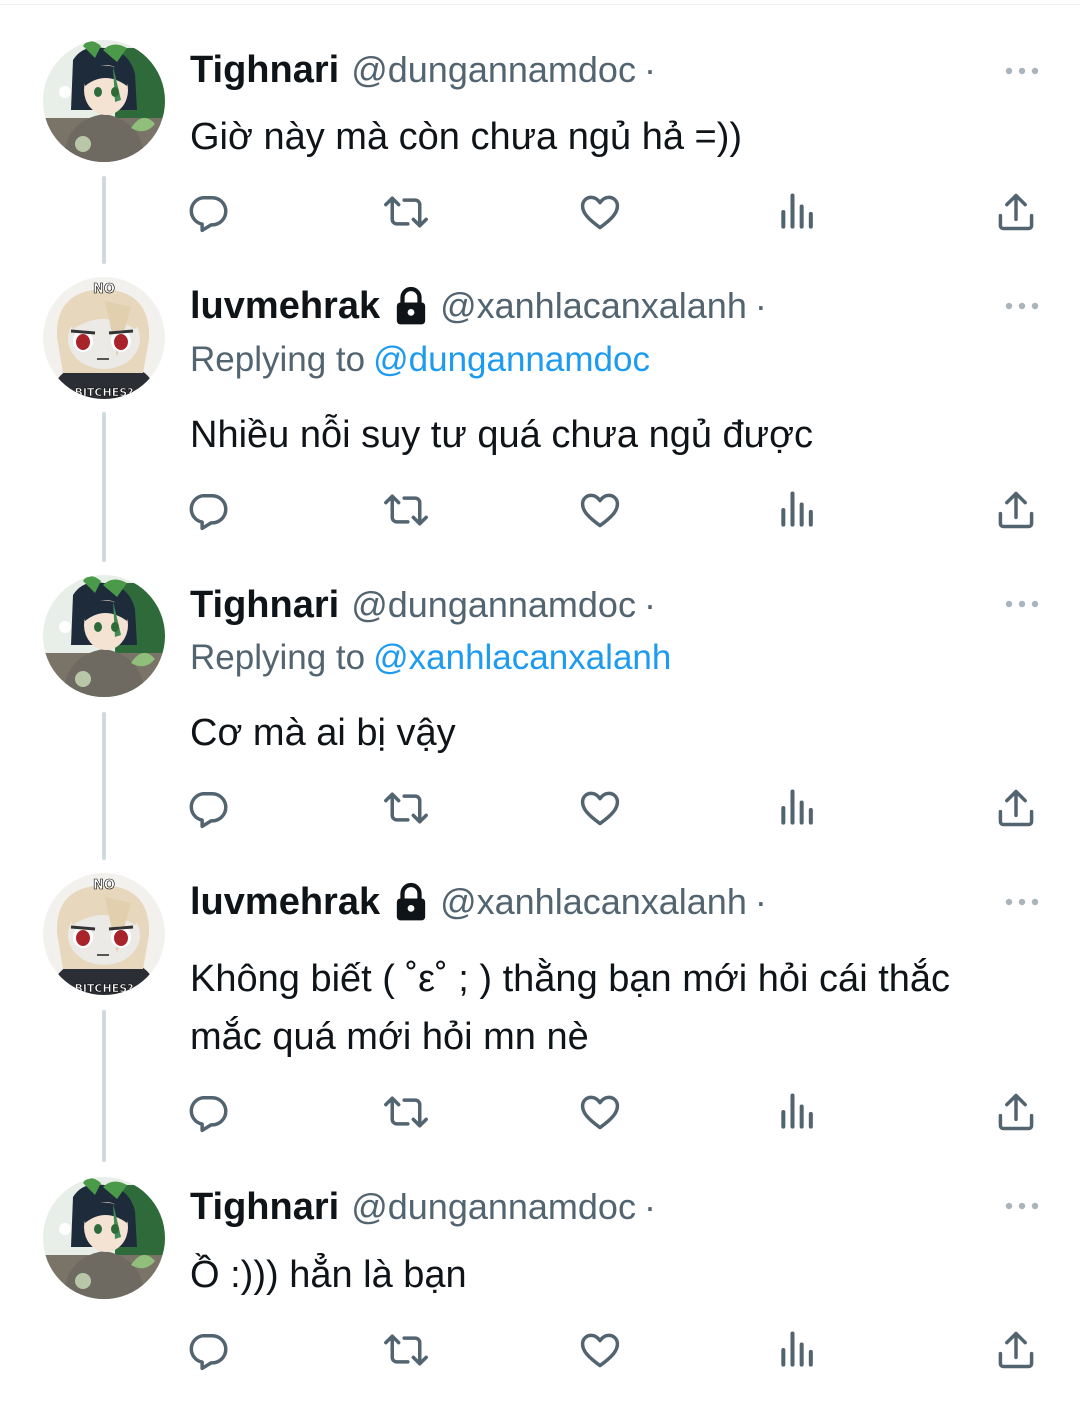 This screenshot has width=1080, height=1410. Describe the element at coordinates (328, 1275) in the screenshot. I see `tweet-text: Ồ :))) hẳn là bạn` at that location.